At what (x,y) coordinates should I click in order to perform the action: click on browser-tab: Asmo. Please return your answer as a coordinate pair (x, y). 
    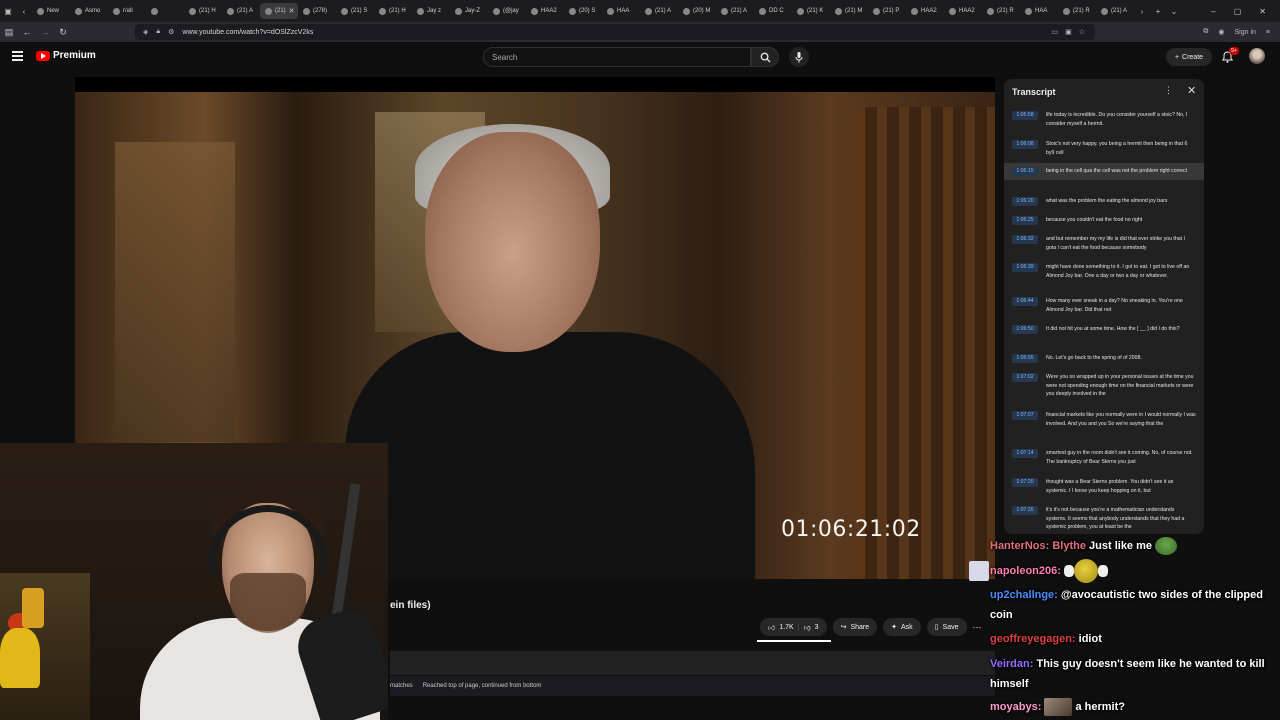
    Looking at the image, I should click on (89, 11).